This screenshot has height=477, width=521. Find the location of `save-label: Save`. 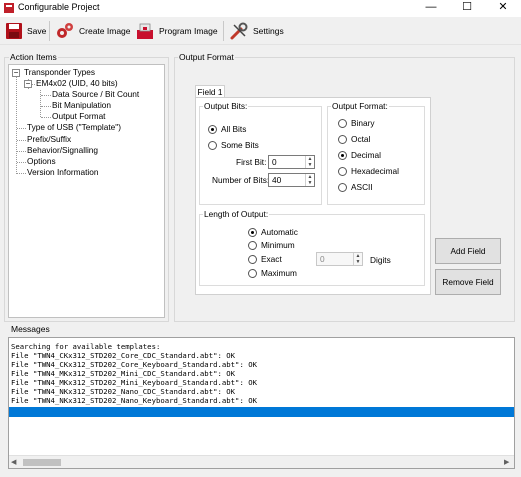

save-label: Save is located at coordinates (37, 31).